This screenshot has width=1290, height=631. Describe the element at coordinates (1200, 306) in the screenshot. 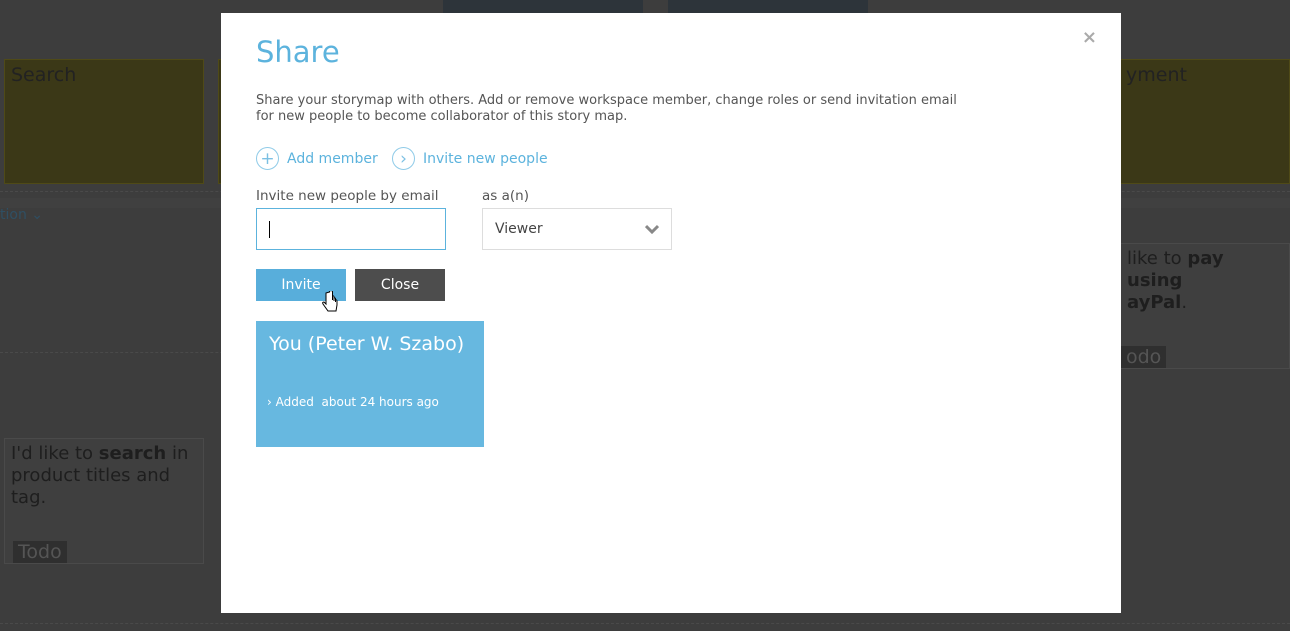

I see `background-story-card: like to pay using ayPal. odo` at that location.